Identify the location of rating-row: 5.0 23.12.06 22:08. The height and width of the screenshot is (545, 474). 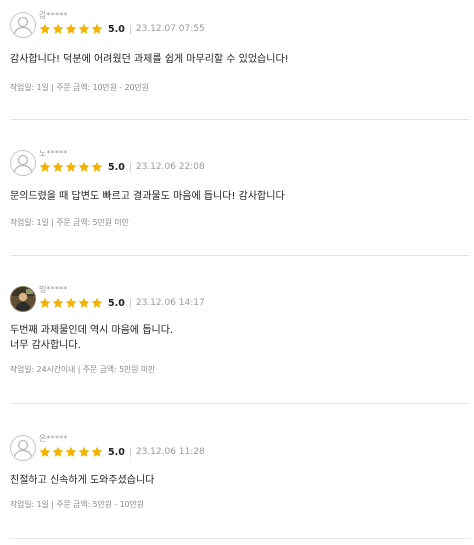
(122, 167).